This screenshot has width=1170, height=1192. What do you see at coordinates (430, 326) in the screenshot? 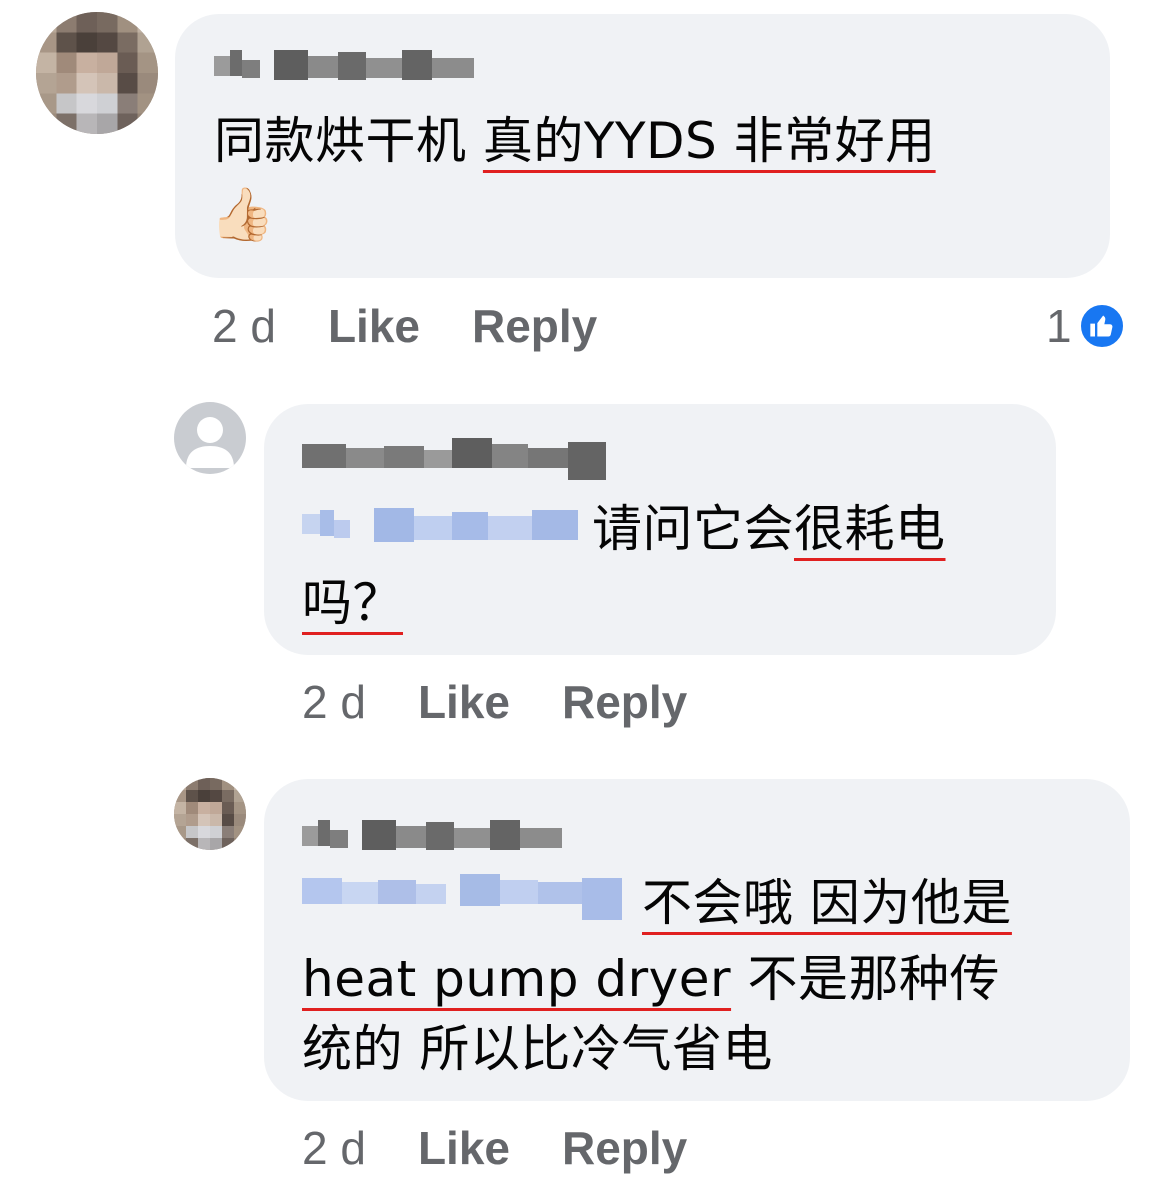
I see `comment-actions-1: 2 d Like Reply` at bounding box center [430, 326].